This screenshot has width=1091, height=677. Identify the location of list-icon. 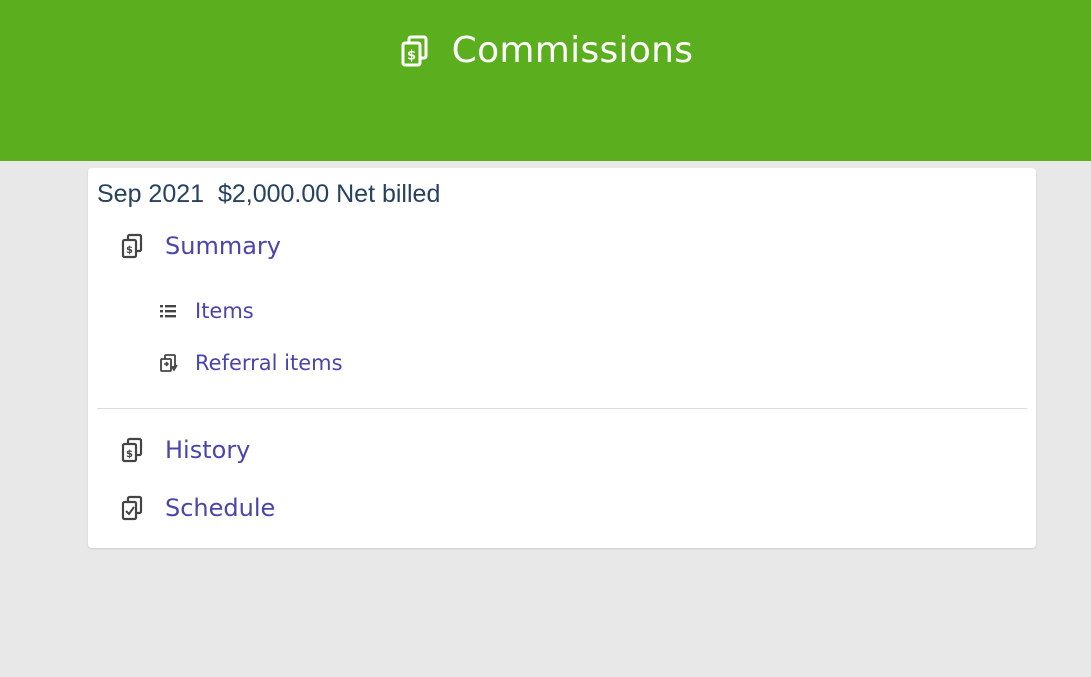
(168, 311).